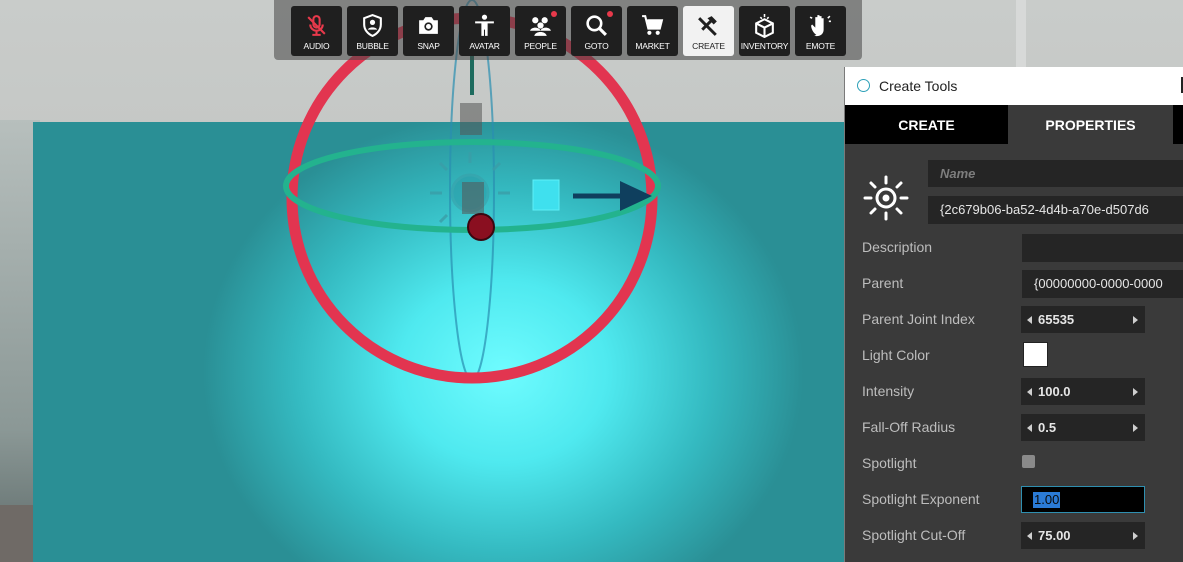  Describe the element at coordinates (1055, 173) in the screenshot. I see `name-input: Name` at that location.